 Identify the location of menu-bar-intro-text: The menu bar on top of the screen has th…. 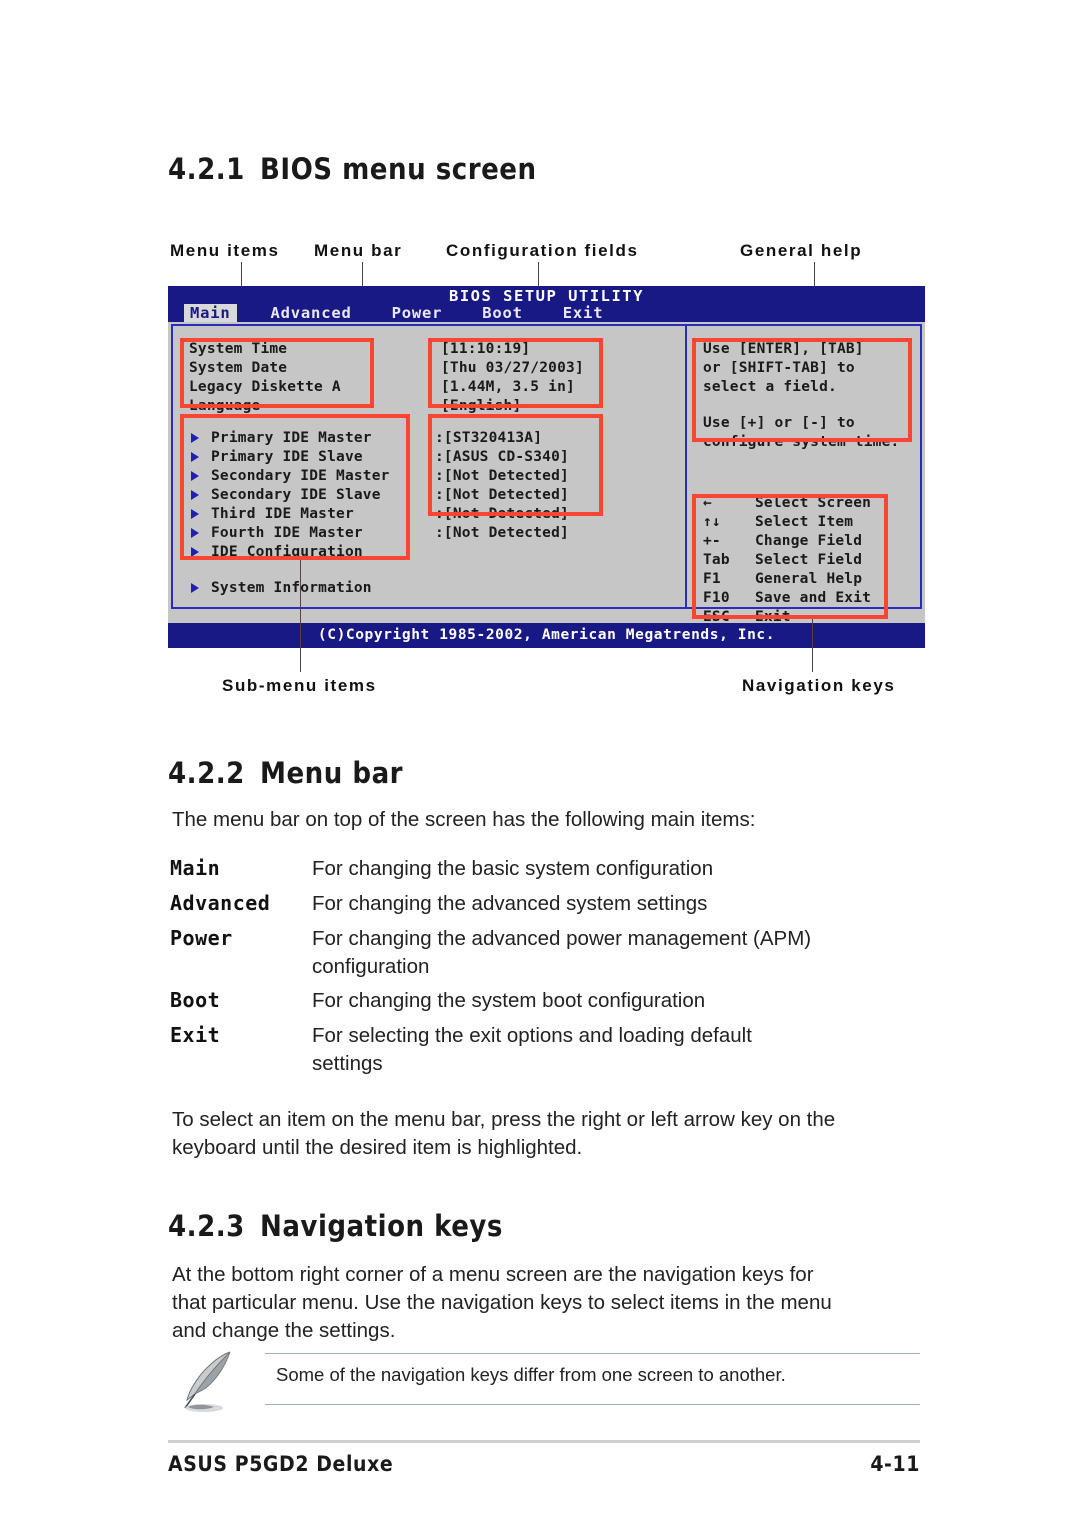
(464, 819).